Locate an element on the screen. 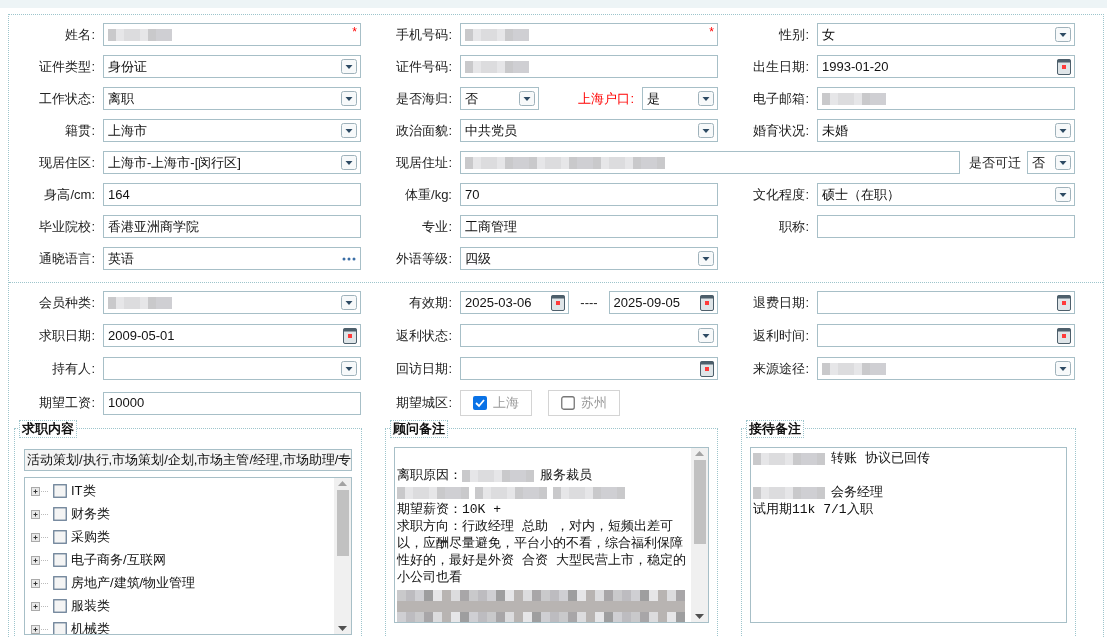  notes-textarea: 转账 协议已回传 会务经理 试用期11k 7/1入职 is located at coordinates (908, 535).